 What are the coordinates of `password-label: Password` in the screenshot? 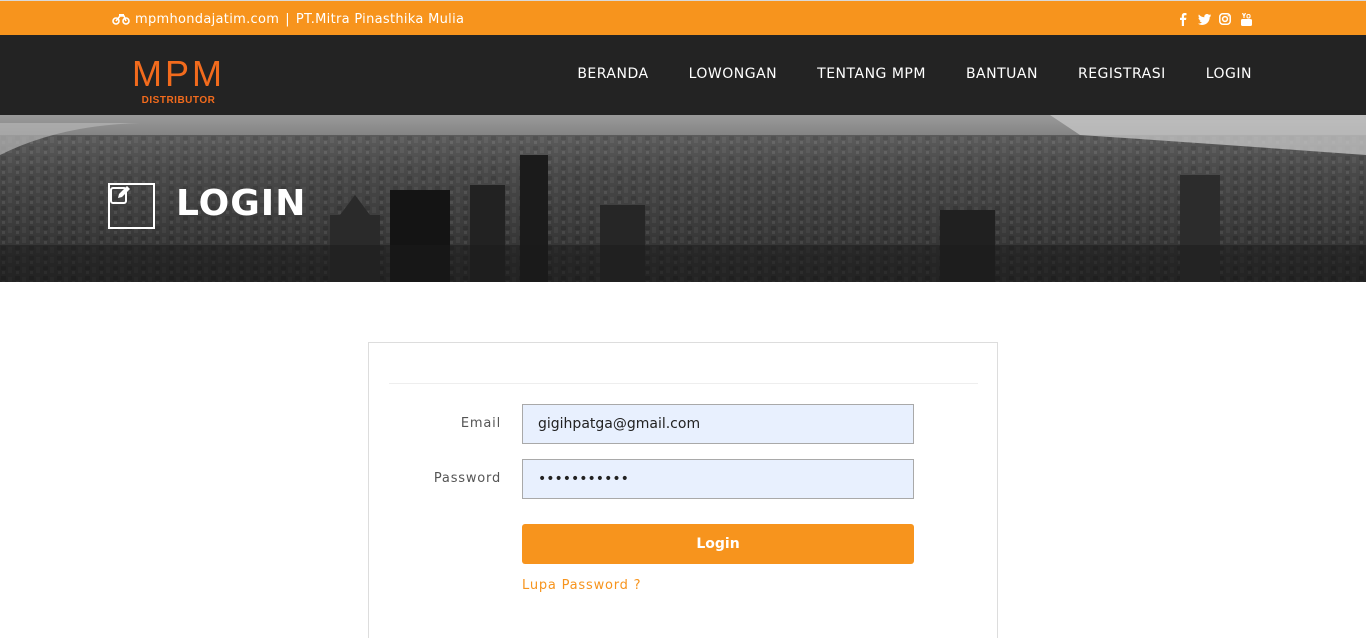 It's located at (467, 478).